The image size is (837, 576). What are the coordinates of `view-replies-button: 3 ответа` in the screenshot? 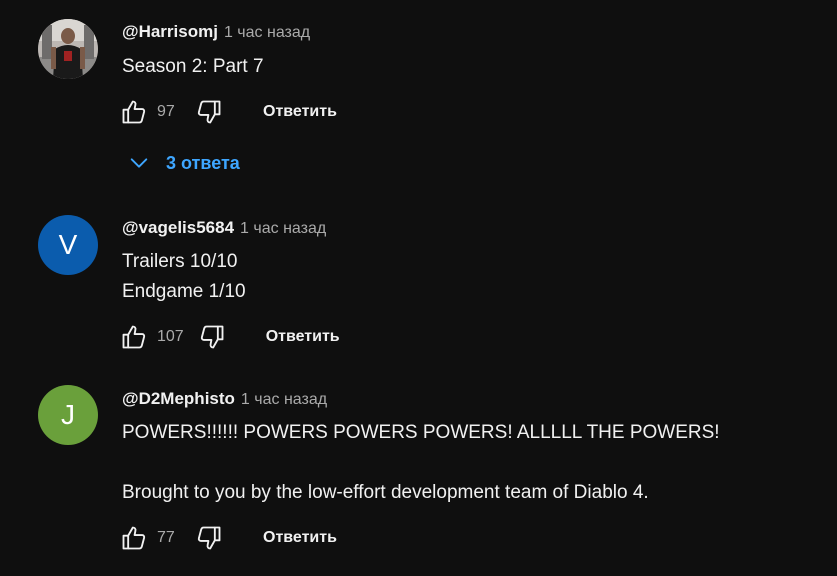 It's located at (184, 163).